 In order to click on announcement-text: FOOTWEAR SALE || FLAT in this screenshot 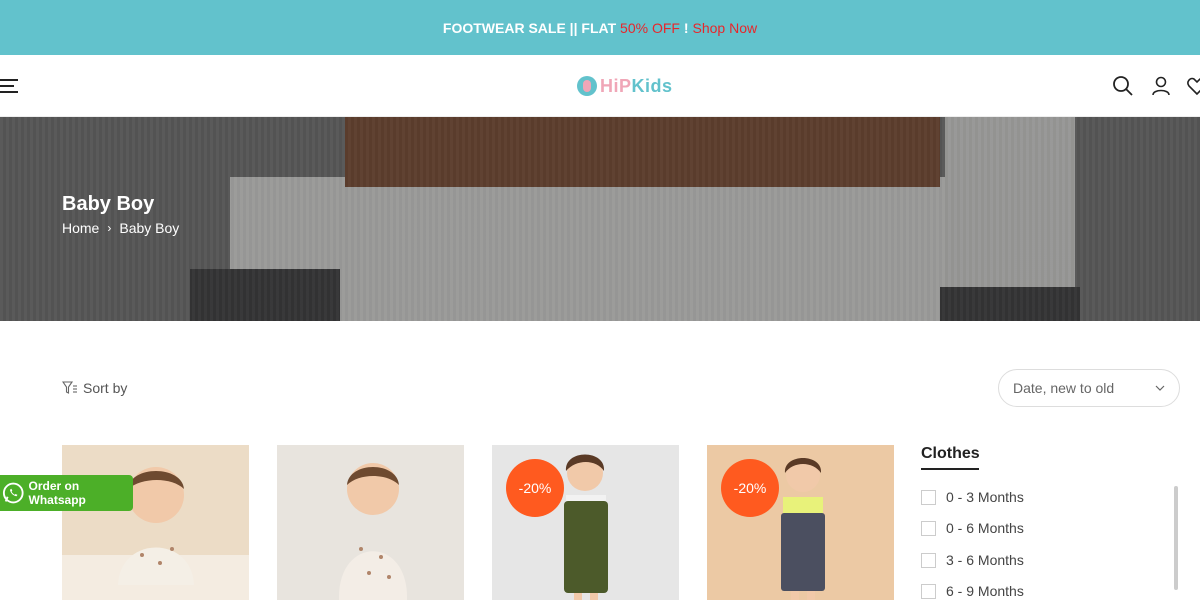, I will do `click(531, 27)`.